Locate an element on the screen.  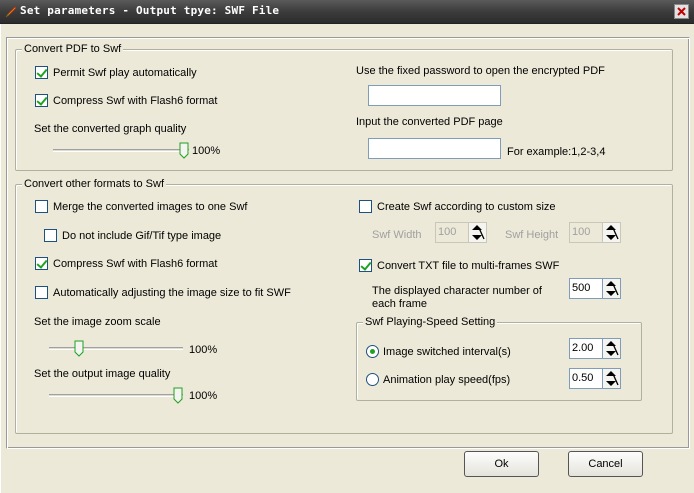
interval-radio is located at coordinates (372, 351).